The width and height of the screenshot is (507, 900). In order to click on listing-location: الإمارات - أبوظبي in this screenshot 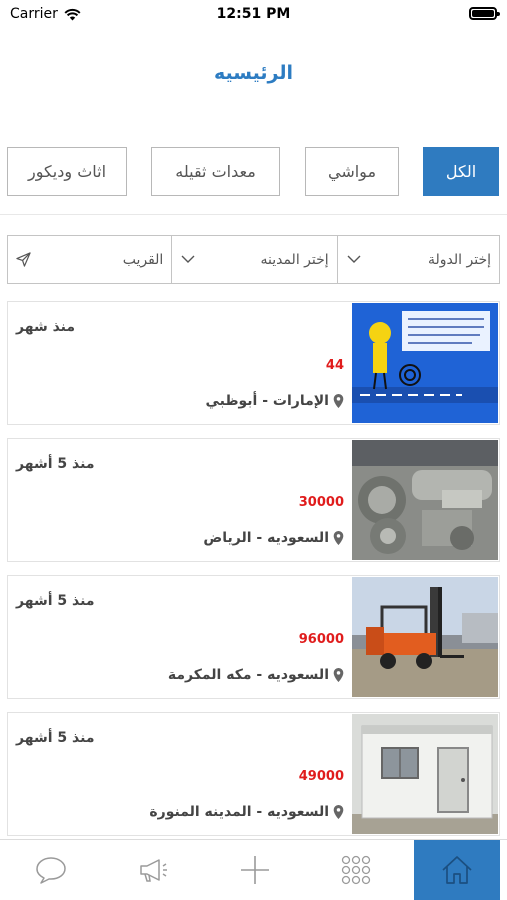, I will do `click(274, 401)`.